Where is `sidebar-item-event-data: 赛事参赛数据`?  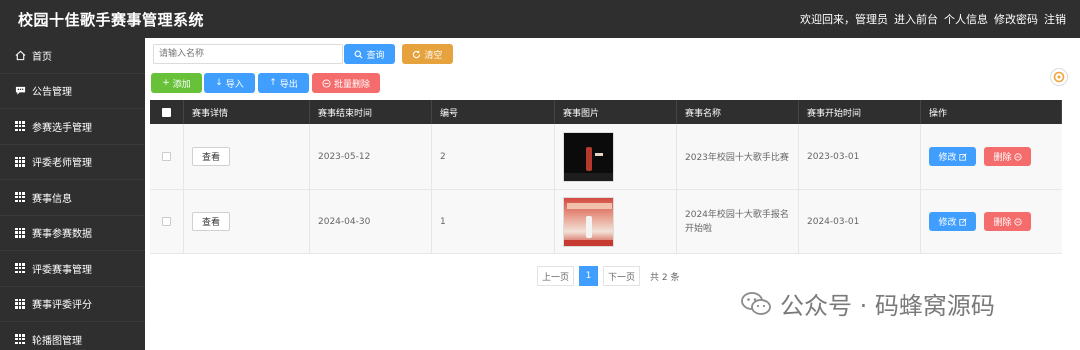 sidebar-item-event-data: 赛事参赛数据 is located at coordinates (72, 233).